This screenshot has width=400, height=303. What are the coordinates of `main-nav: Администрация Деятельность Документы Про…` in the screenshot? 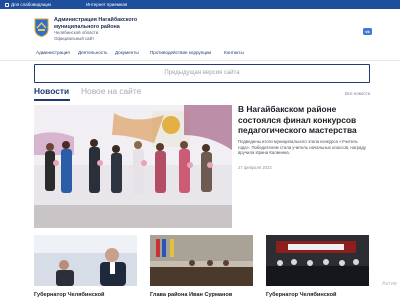 It's located at (200, 54).